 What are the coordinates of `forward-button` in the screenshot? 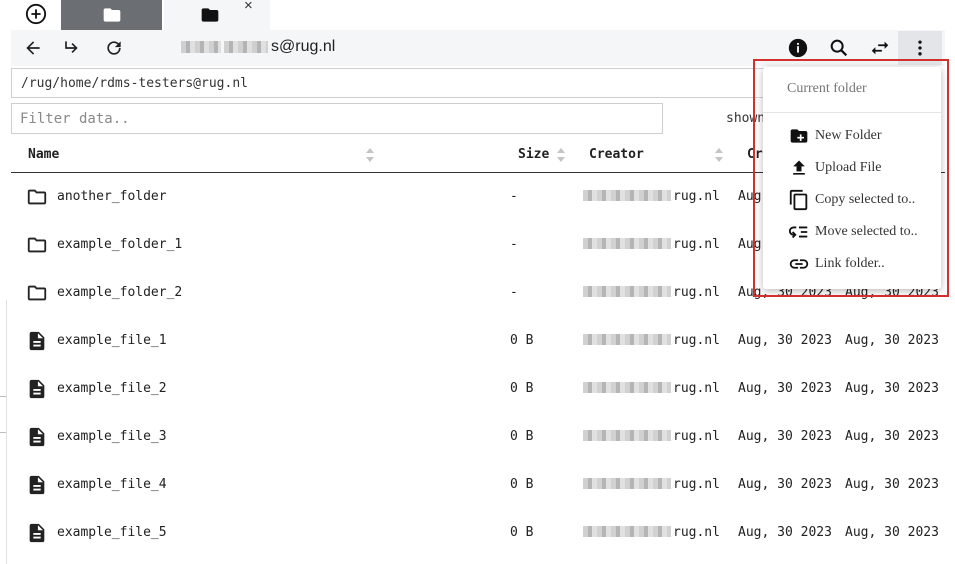 It's located at (71, 48).